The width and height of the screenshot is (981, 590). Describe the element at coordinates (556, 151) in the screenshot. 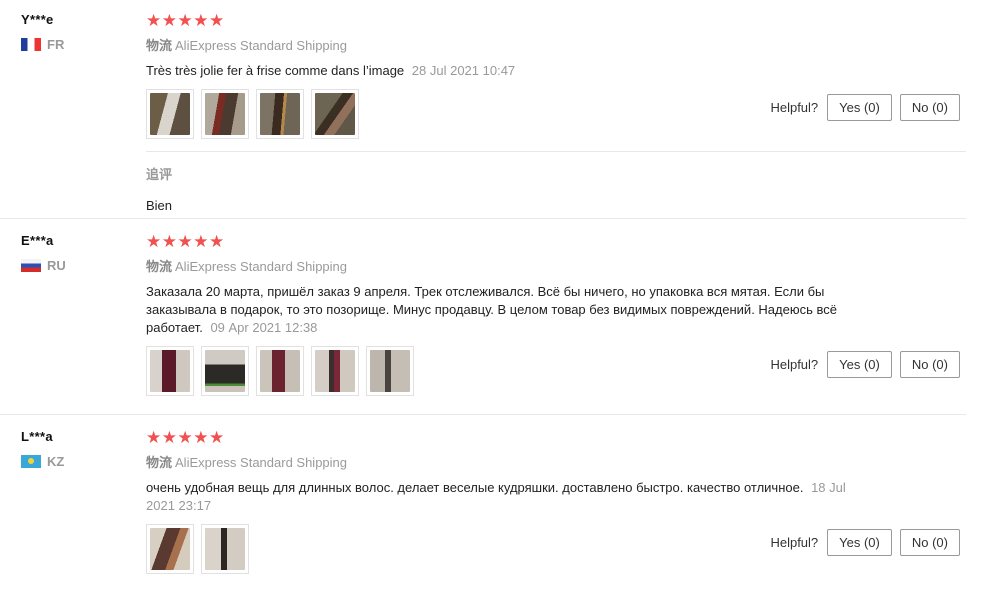

I see `followup-divider` at that location.